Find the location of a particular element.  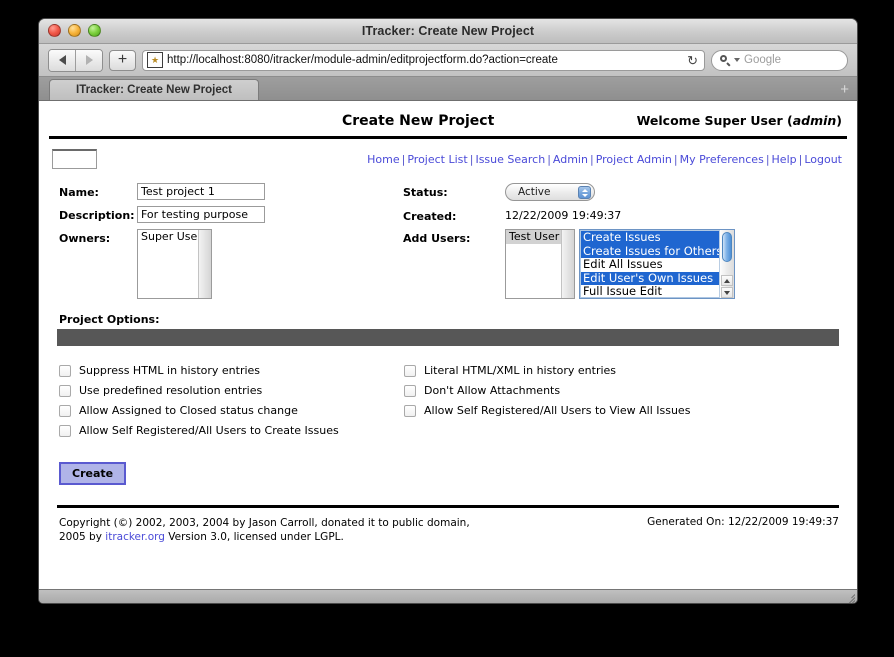

scroll-down-button is located at coordinates (727, 292).